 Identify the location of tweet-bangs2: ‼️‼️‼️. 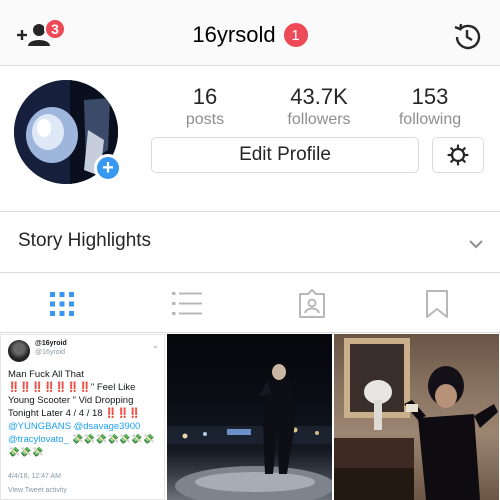
(123, 413).